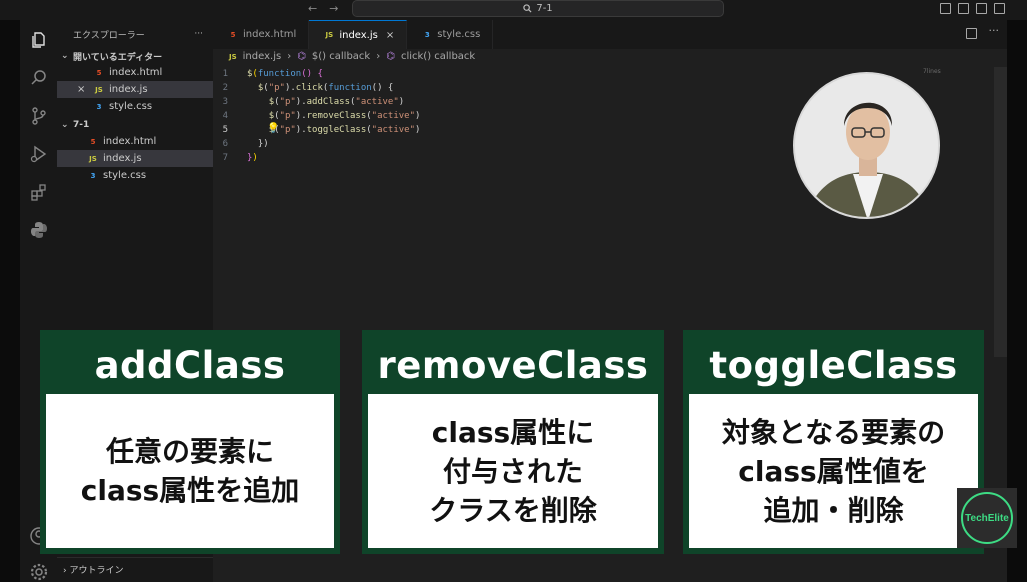 The width and height of the screenshot is (1027, 582). I want to click on command-center-search: 7-1, so click(538, 8).